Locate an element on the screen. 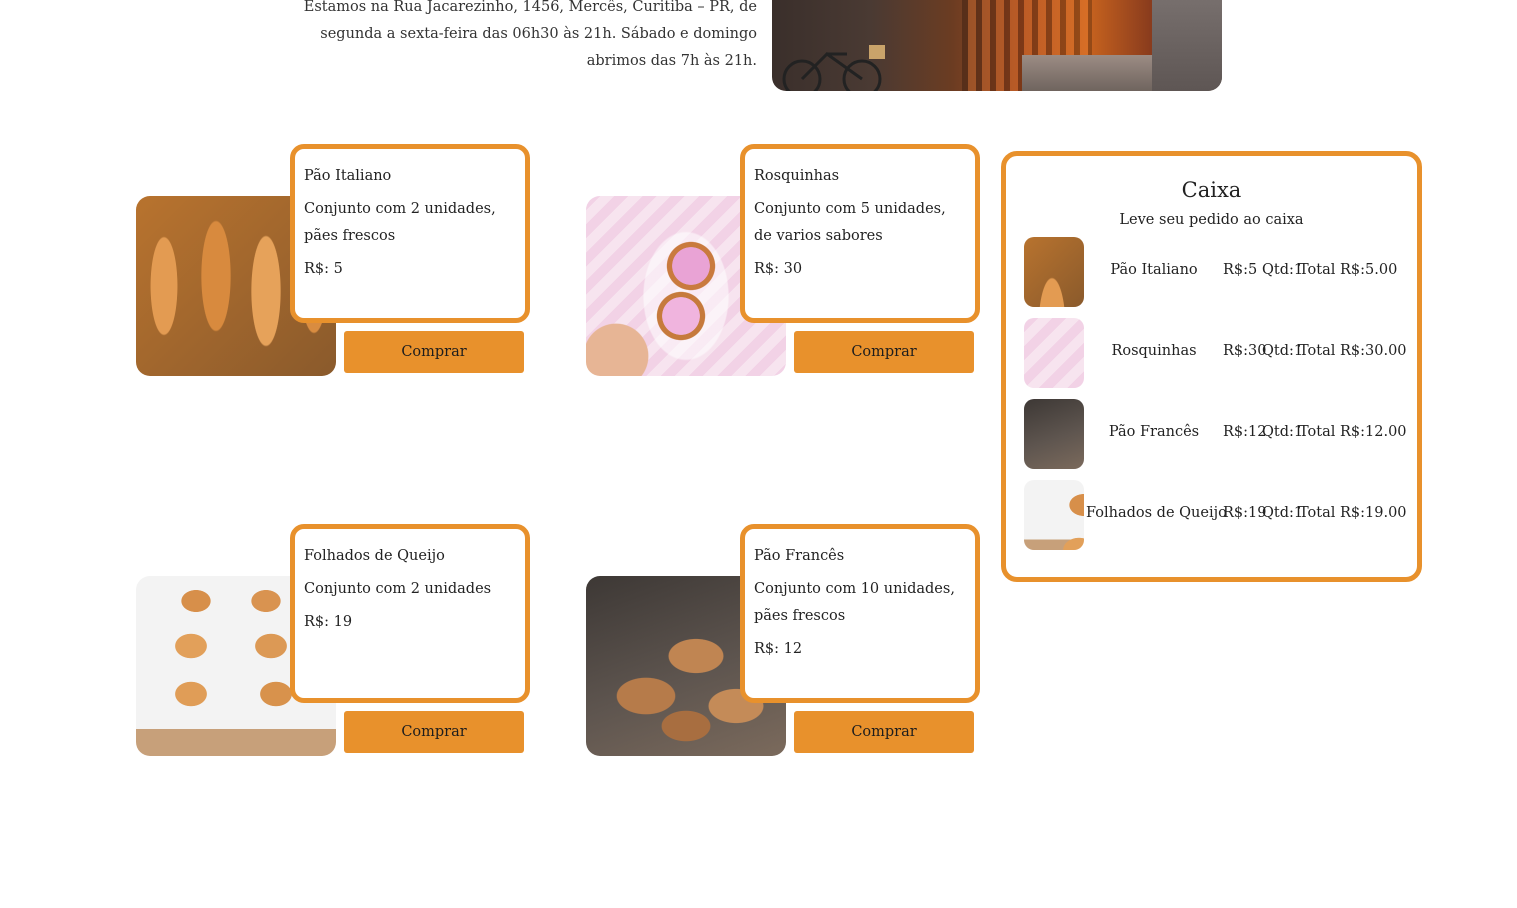 The height and width of the screenshot is (908, 1517). cart-item: Pão Italiano R$:5 Qtd:1 Total R$:5.00 is located at coordinates (1219, 272).